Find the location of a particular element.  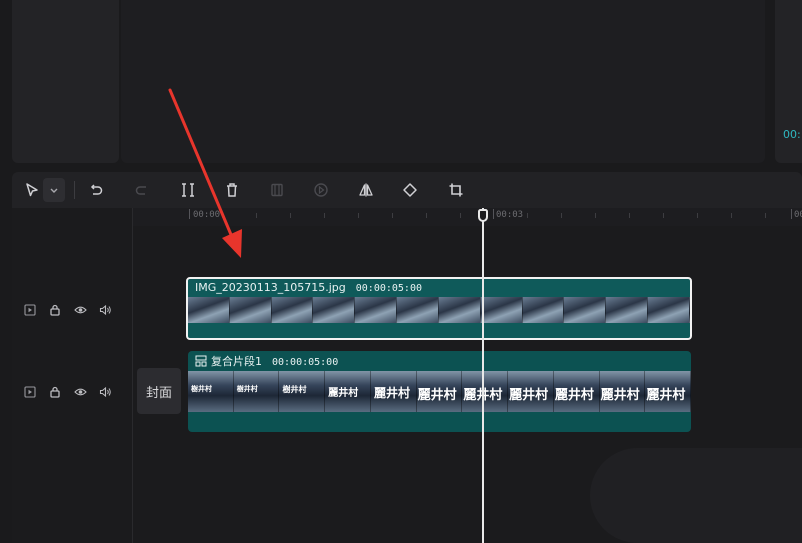

ruler-label: 00:00 is located at coordinates (207, 215).